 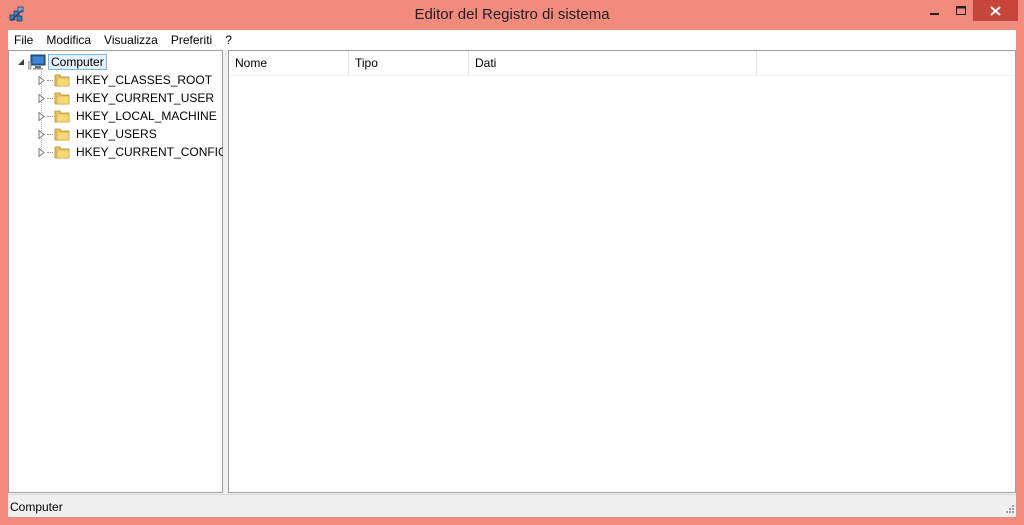 What do you see at coordinates (144, 80) in the screenshot?
I see `tree-item-label: HKEY_CLASSES_ROOT` at bounding box center [144, 80].